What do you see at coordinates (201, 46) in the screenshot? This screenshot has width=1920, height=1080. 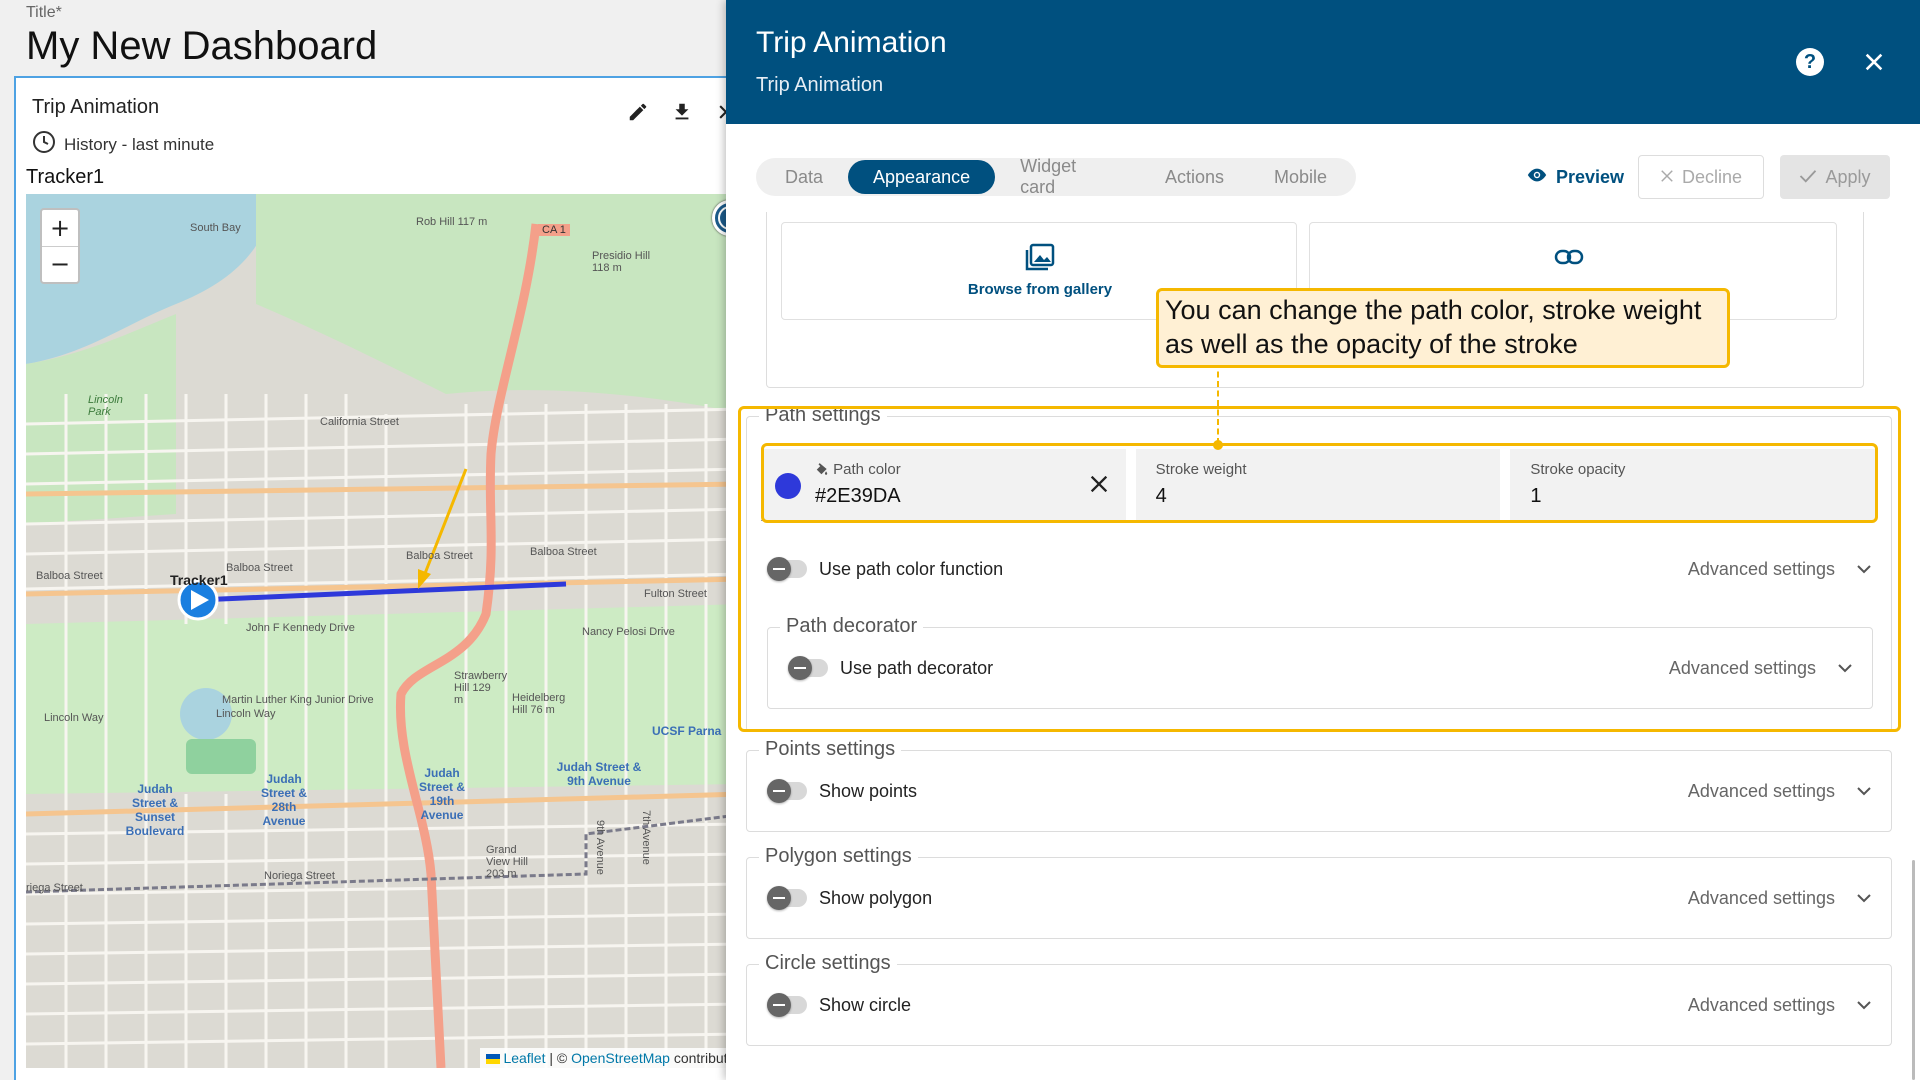 I see `dashboard-title: My New Dashboard` at bounding box center [201, 46].